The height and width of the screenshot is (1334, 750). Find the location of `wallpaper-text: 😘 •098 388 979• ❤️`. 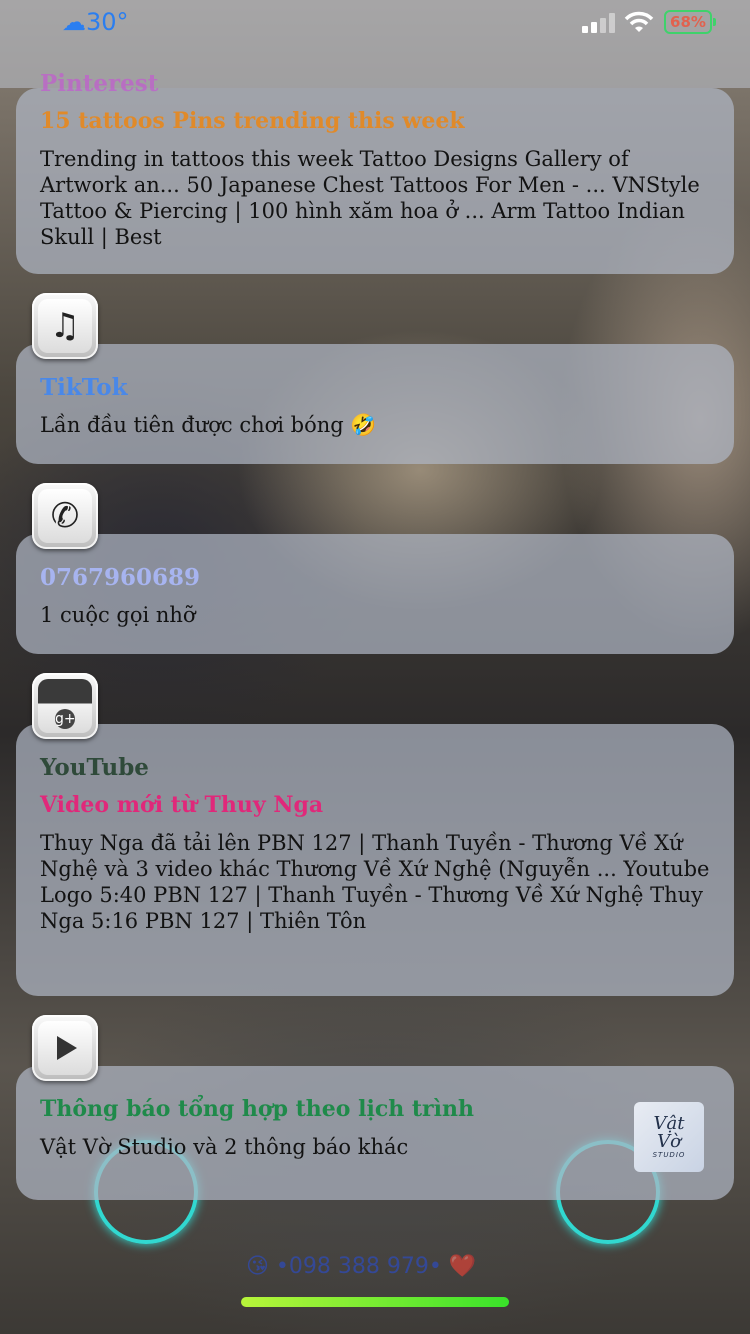

wallpaper-text: 😘 •098 388 979• ❤️ is located at coordinates (361, 1266).